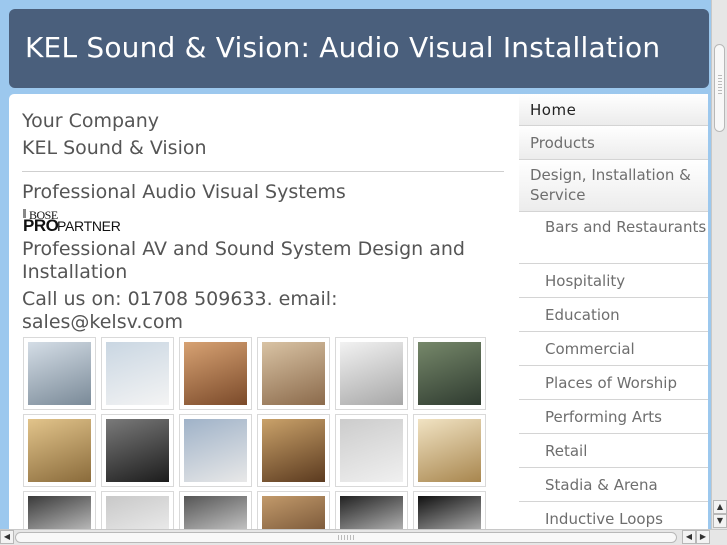 The image size is (727, 545). I want to click on scroll-down-icon: ▼, so click(720, 521).